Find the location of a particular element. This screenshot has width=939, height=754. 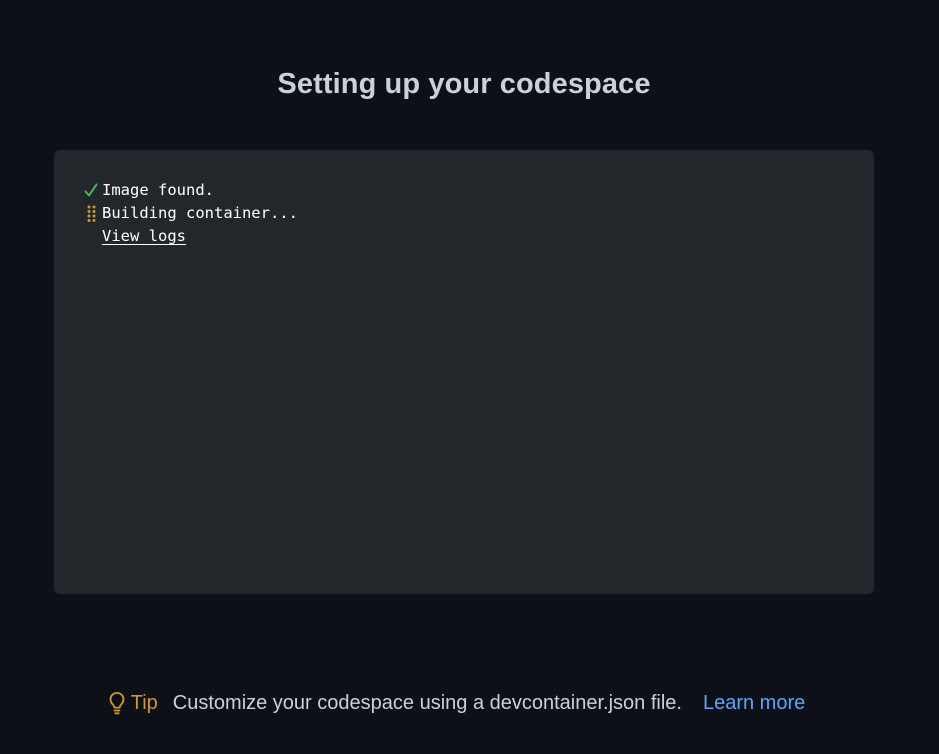

tip-label: Tip is located at coordinates (144, 703).